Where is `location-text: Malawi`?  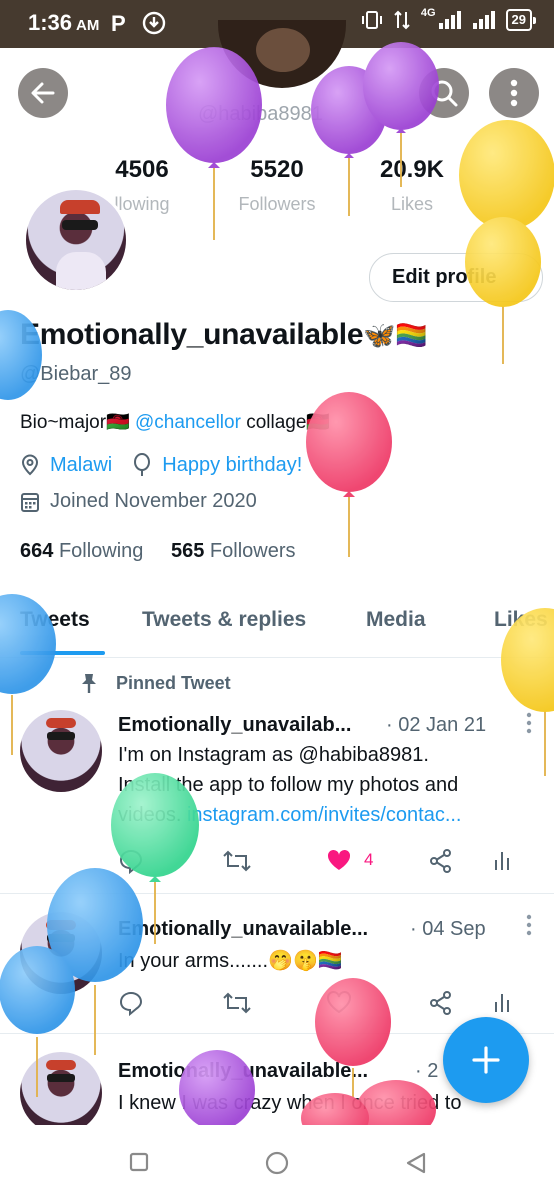
location-text: Malawi is located at coordinates (81, 465).